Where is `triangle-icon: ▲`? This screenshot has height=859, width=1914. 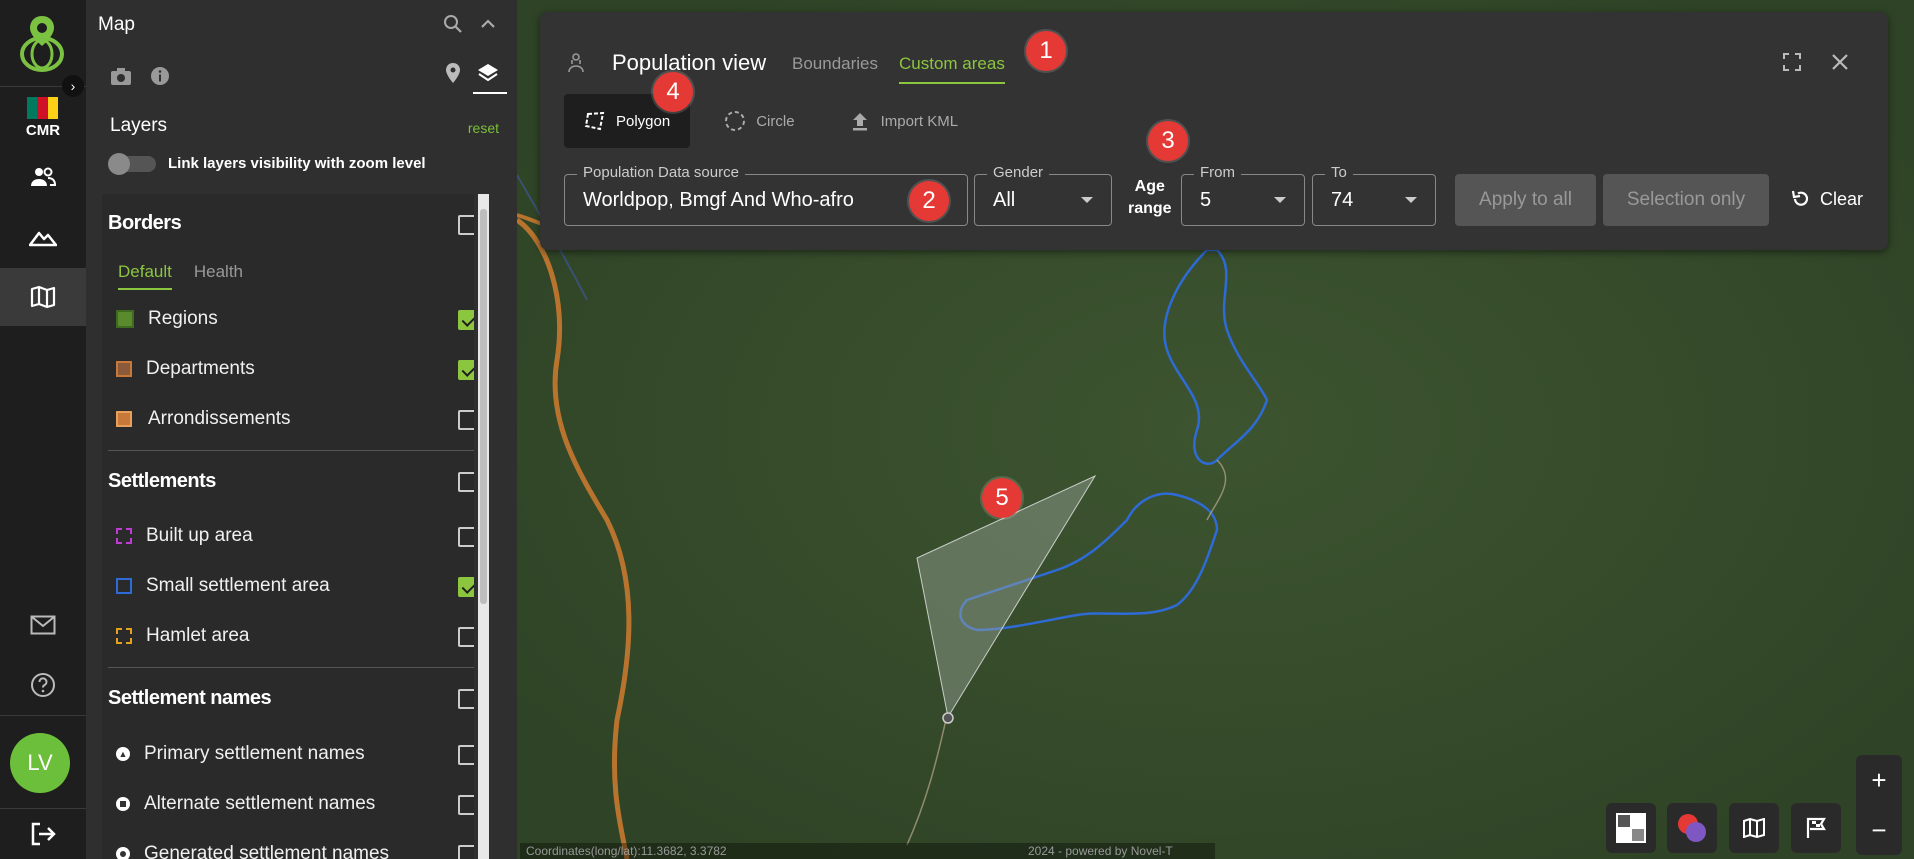 triangle-icon: ▲ is located at coordinates (123, 754).